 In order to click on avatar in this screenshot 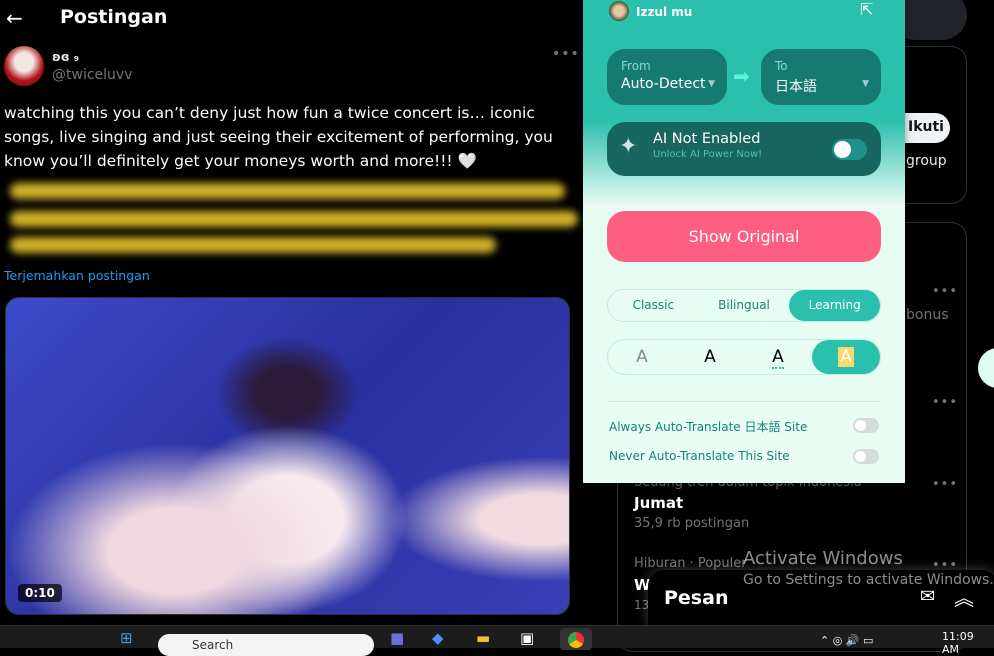, I will do `click(24, 66)`.